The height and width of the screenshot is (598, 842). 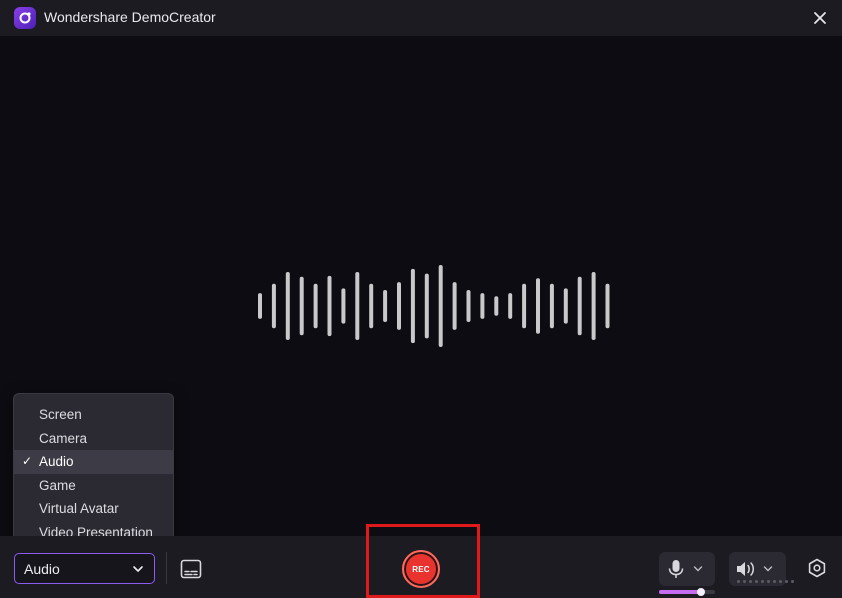 I want to click on settings-button, so click(x=817, y=568).